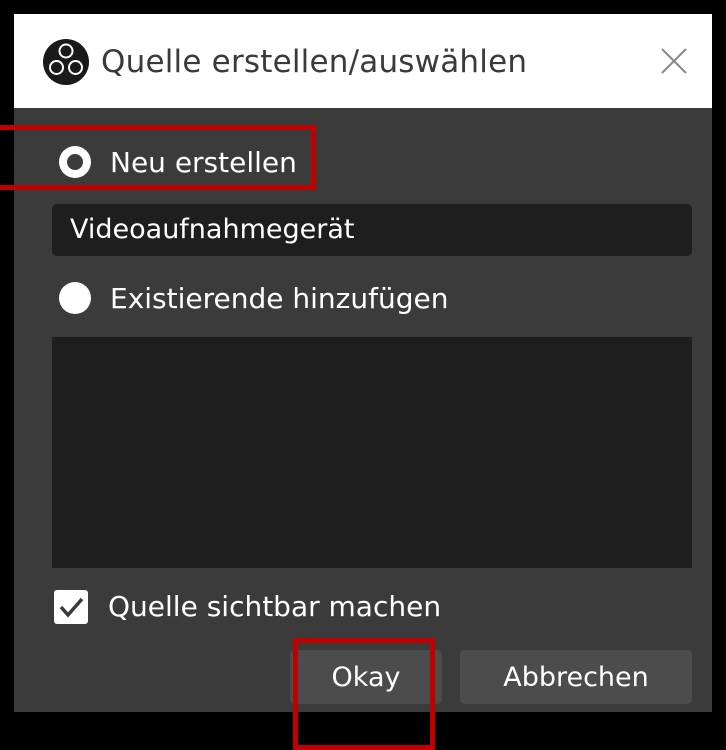 The image size is (726, 750). I want to click on obs-logo-icon, so click(66, 62).